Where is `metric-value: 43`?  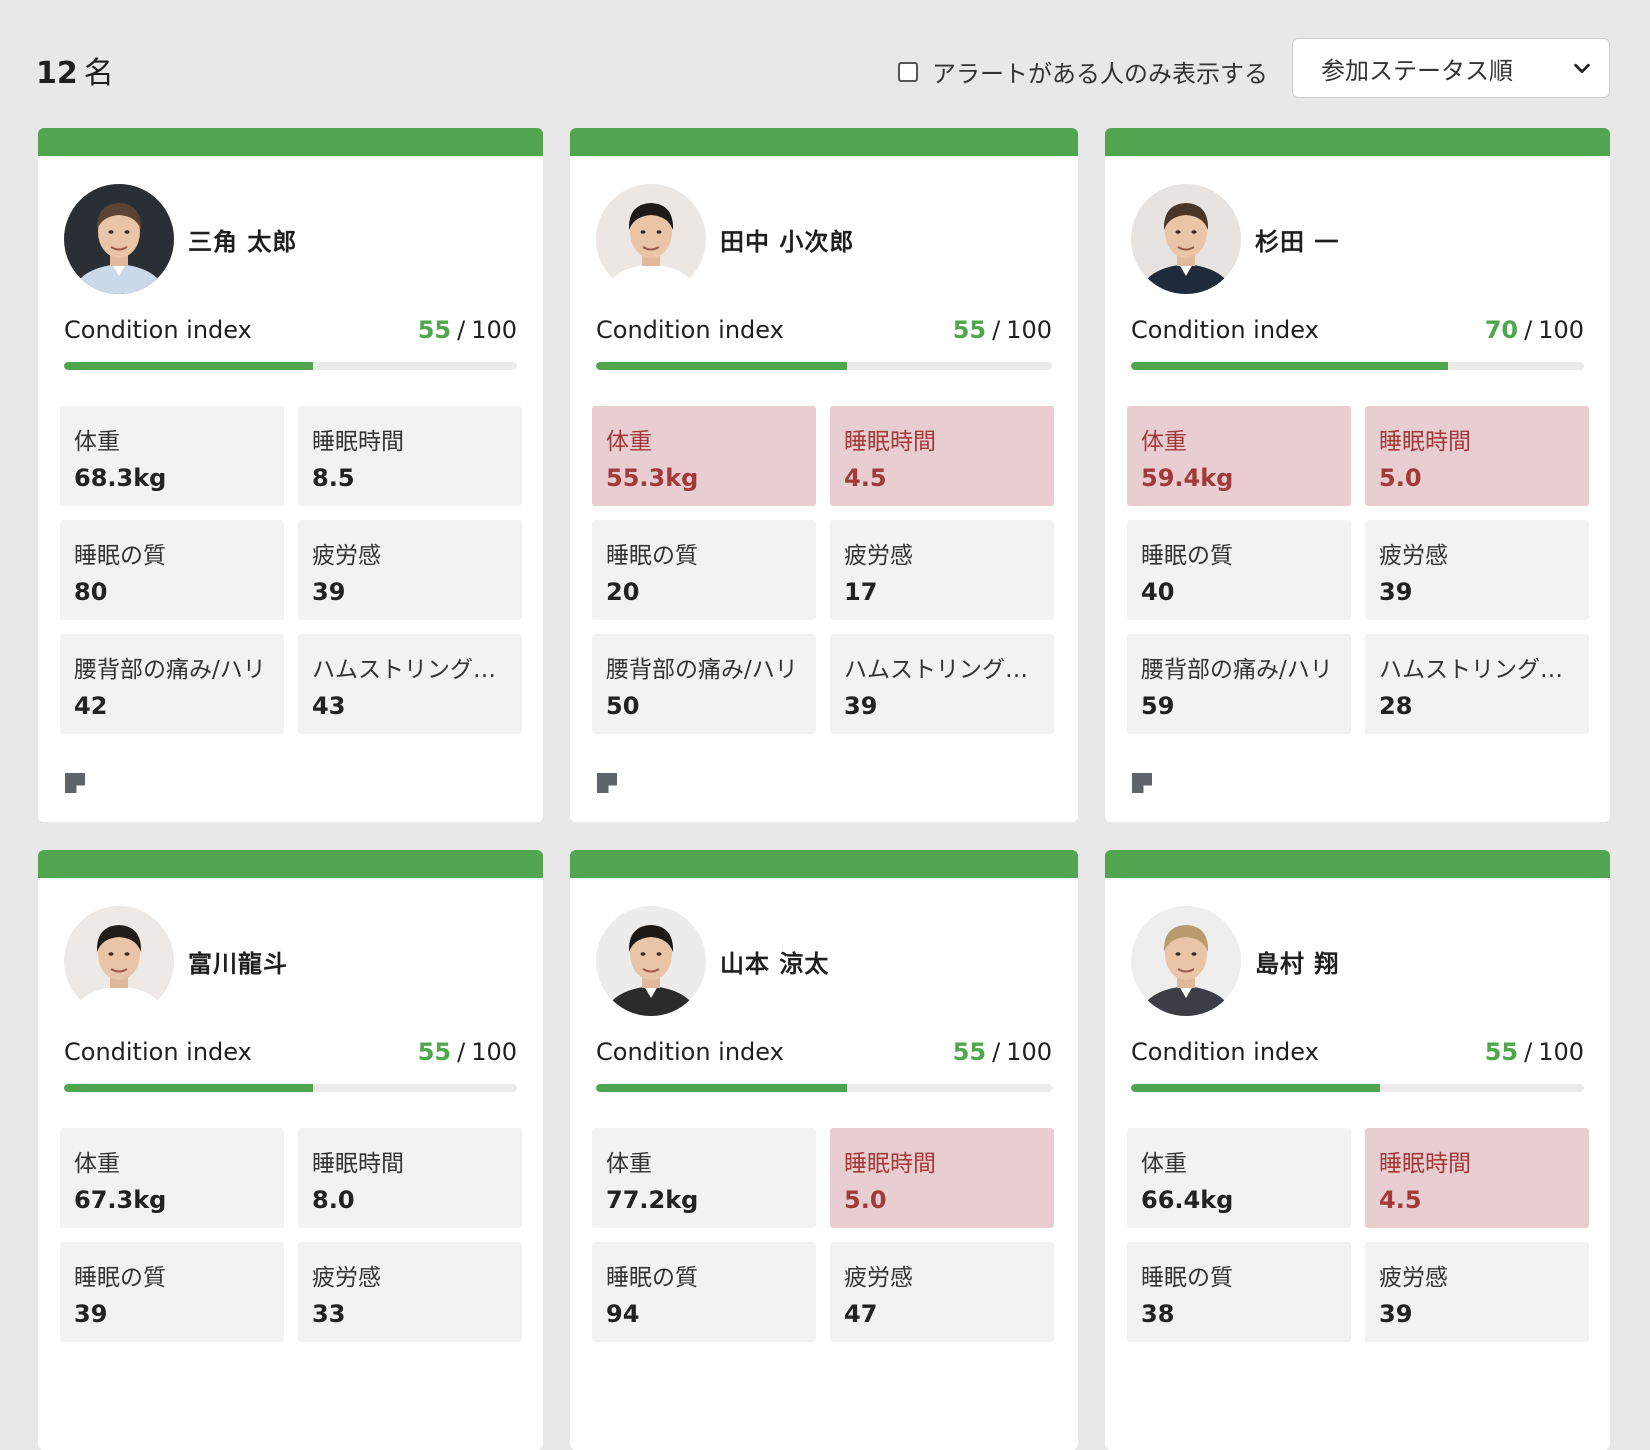
metric-value: 43 is located at coordinates (329, 706).